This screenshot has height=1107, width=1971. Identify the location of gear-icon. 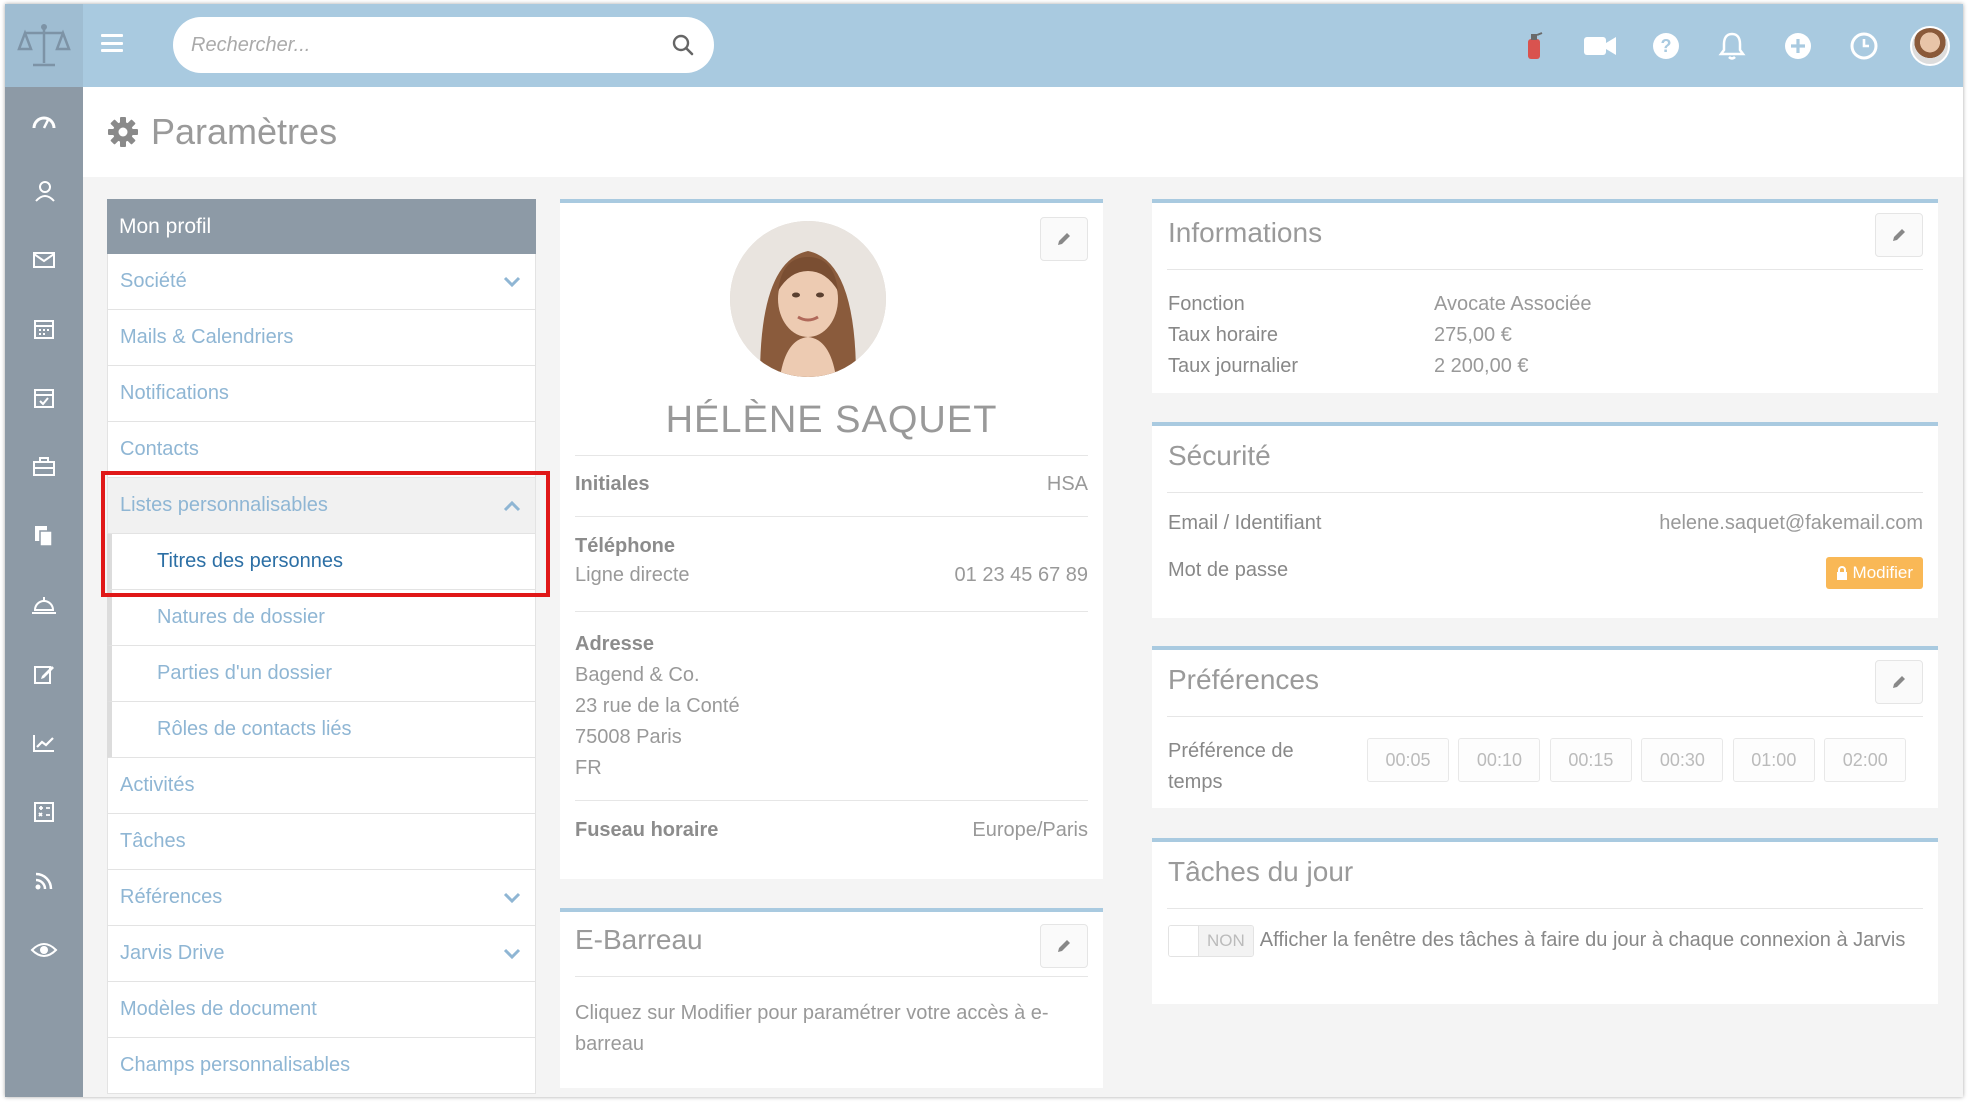
(123, 132).